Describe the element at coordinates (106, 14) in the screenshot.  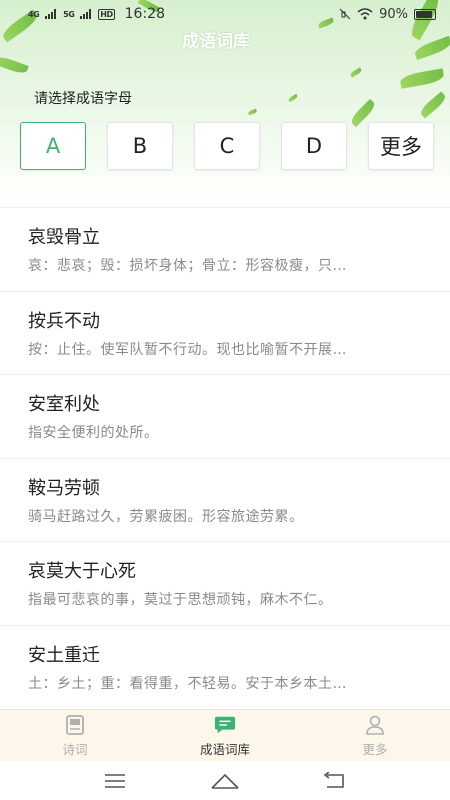
I see `hd-badge-icon: HD` at that location.